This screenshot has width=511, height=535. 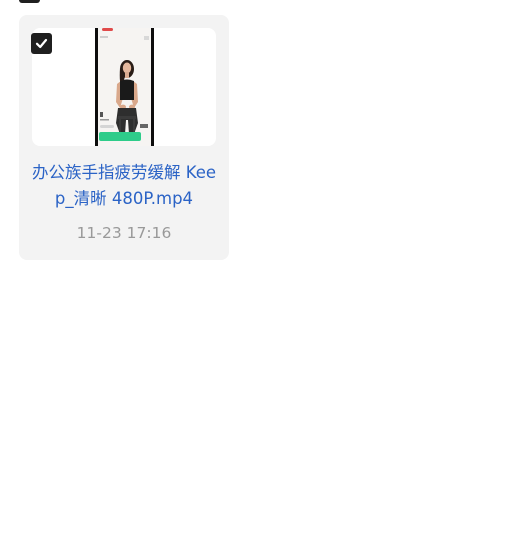 What do you see at coordinates (29, 1) in the screenshot?
I see `select-all-checkbox` at bounding box center [29, 1].